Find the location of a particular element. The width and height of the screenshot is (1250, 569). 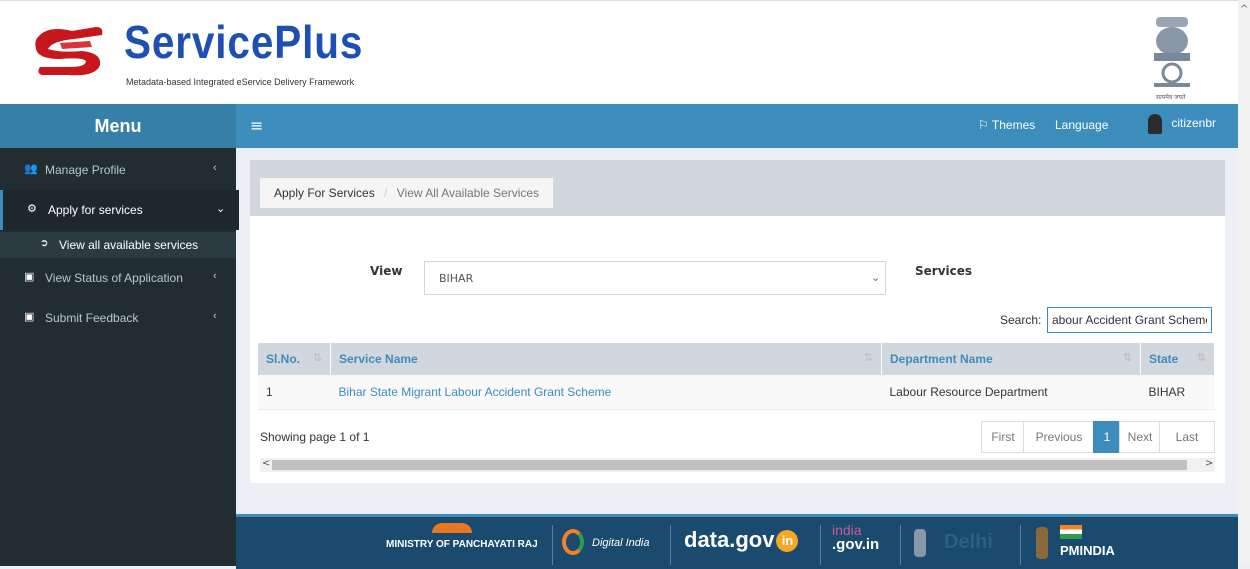

cell-state: BIHAR is located at coordinates (1177, 392).